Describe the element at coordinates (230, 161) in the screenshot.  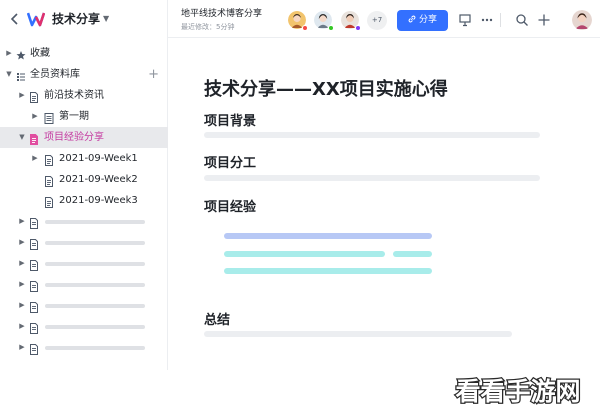
I see `section-heading: 项目分工` at that location.